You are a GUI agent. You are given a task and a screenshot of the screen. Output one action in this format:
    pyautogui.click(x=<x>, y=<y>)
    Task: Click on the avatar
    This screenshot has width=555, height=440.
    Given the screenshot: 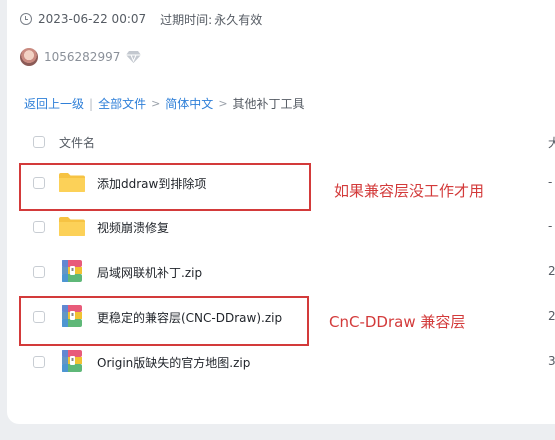 What is the action you would take?
    pyautogui.click(x=29, y=57)
    